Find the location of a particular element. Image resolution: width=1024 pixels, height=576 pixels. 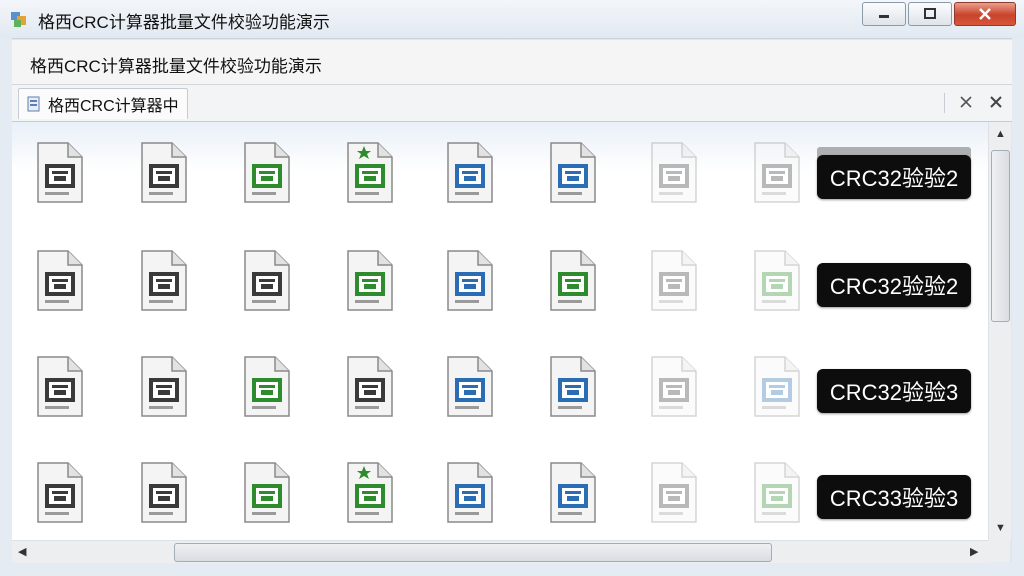

title-bar: 格西CRC计算器批量文件校验功能演示 is located at coordinates (512, 19).